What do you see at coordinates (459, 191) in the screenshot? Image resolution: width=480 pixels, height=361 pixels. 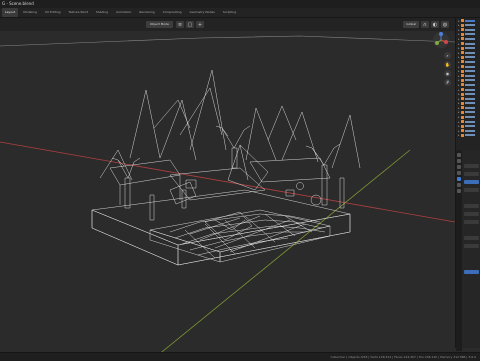 I see `material-tab-icon` at bounding box center [459, 191].